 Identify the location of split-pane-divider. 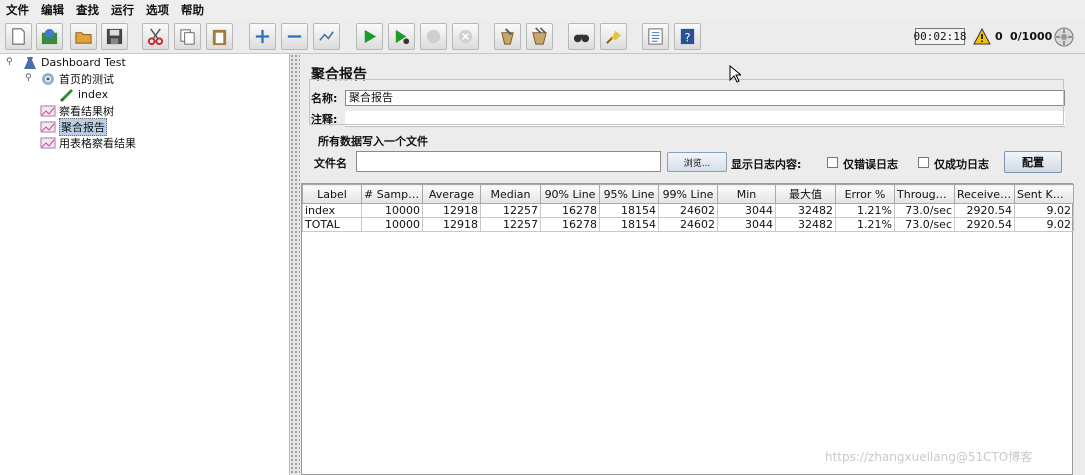
(295, 264).